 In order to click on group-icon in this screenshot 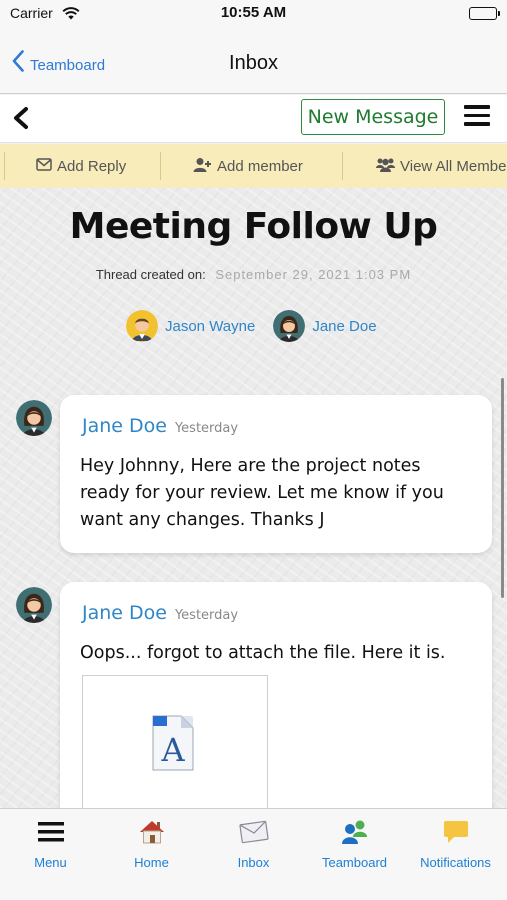, I will do `click(388, 166)`.